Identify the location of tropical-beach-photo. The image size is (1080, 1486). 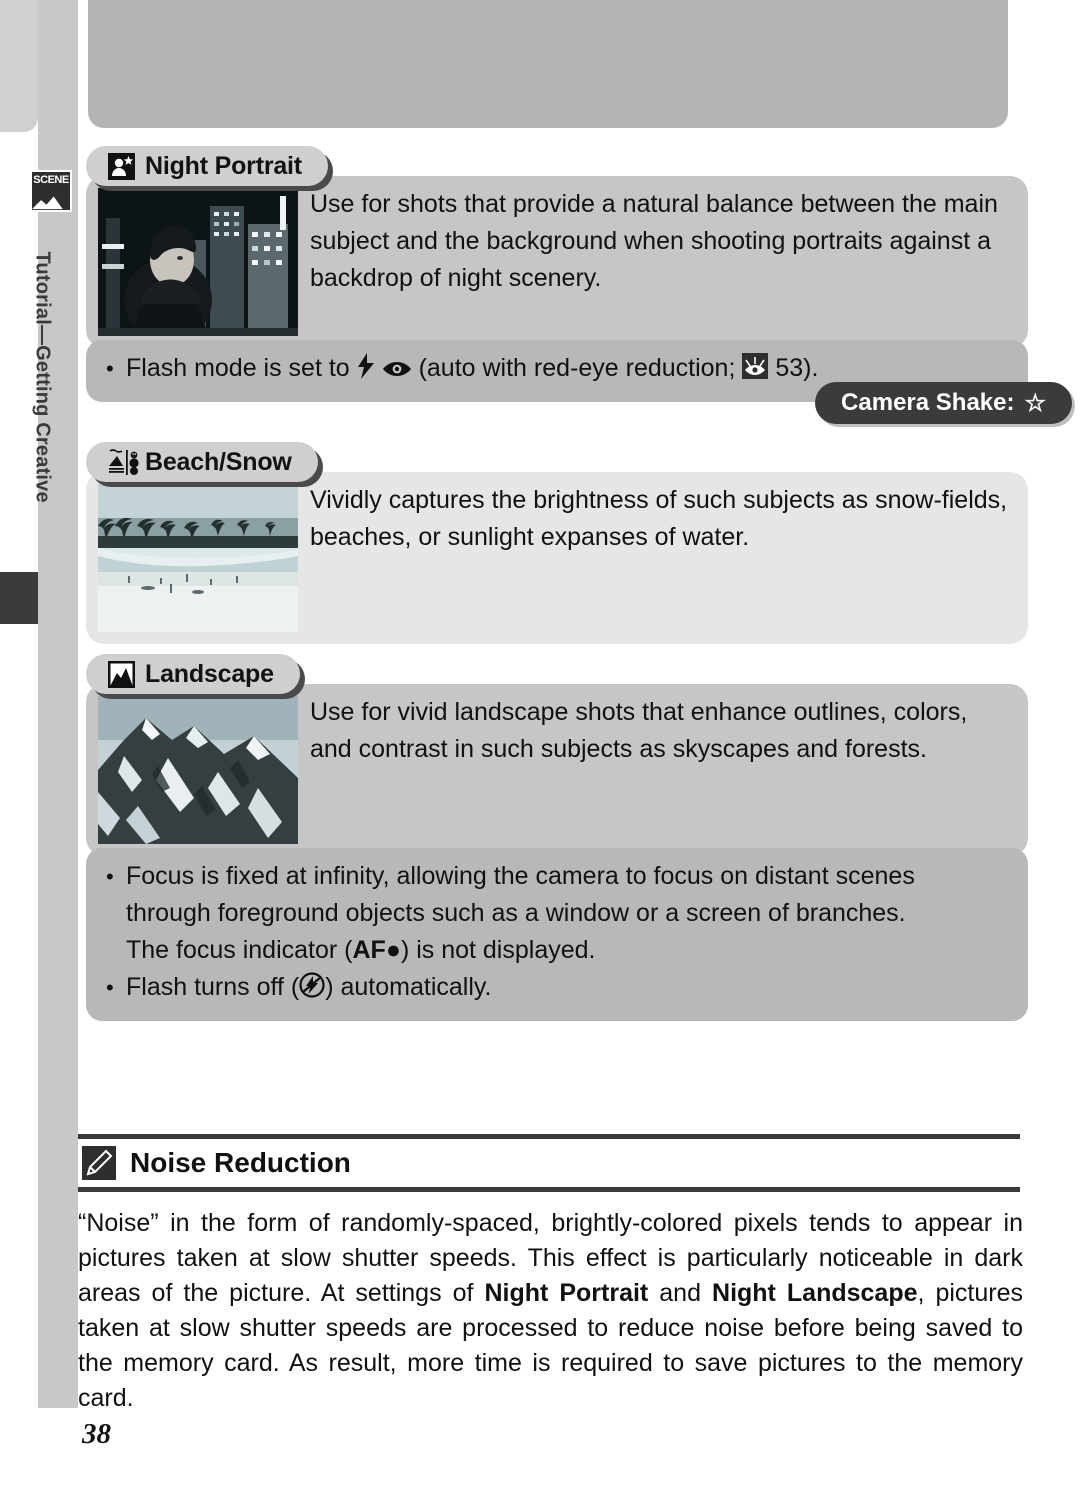
(198, 558).